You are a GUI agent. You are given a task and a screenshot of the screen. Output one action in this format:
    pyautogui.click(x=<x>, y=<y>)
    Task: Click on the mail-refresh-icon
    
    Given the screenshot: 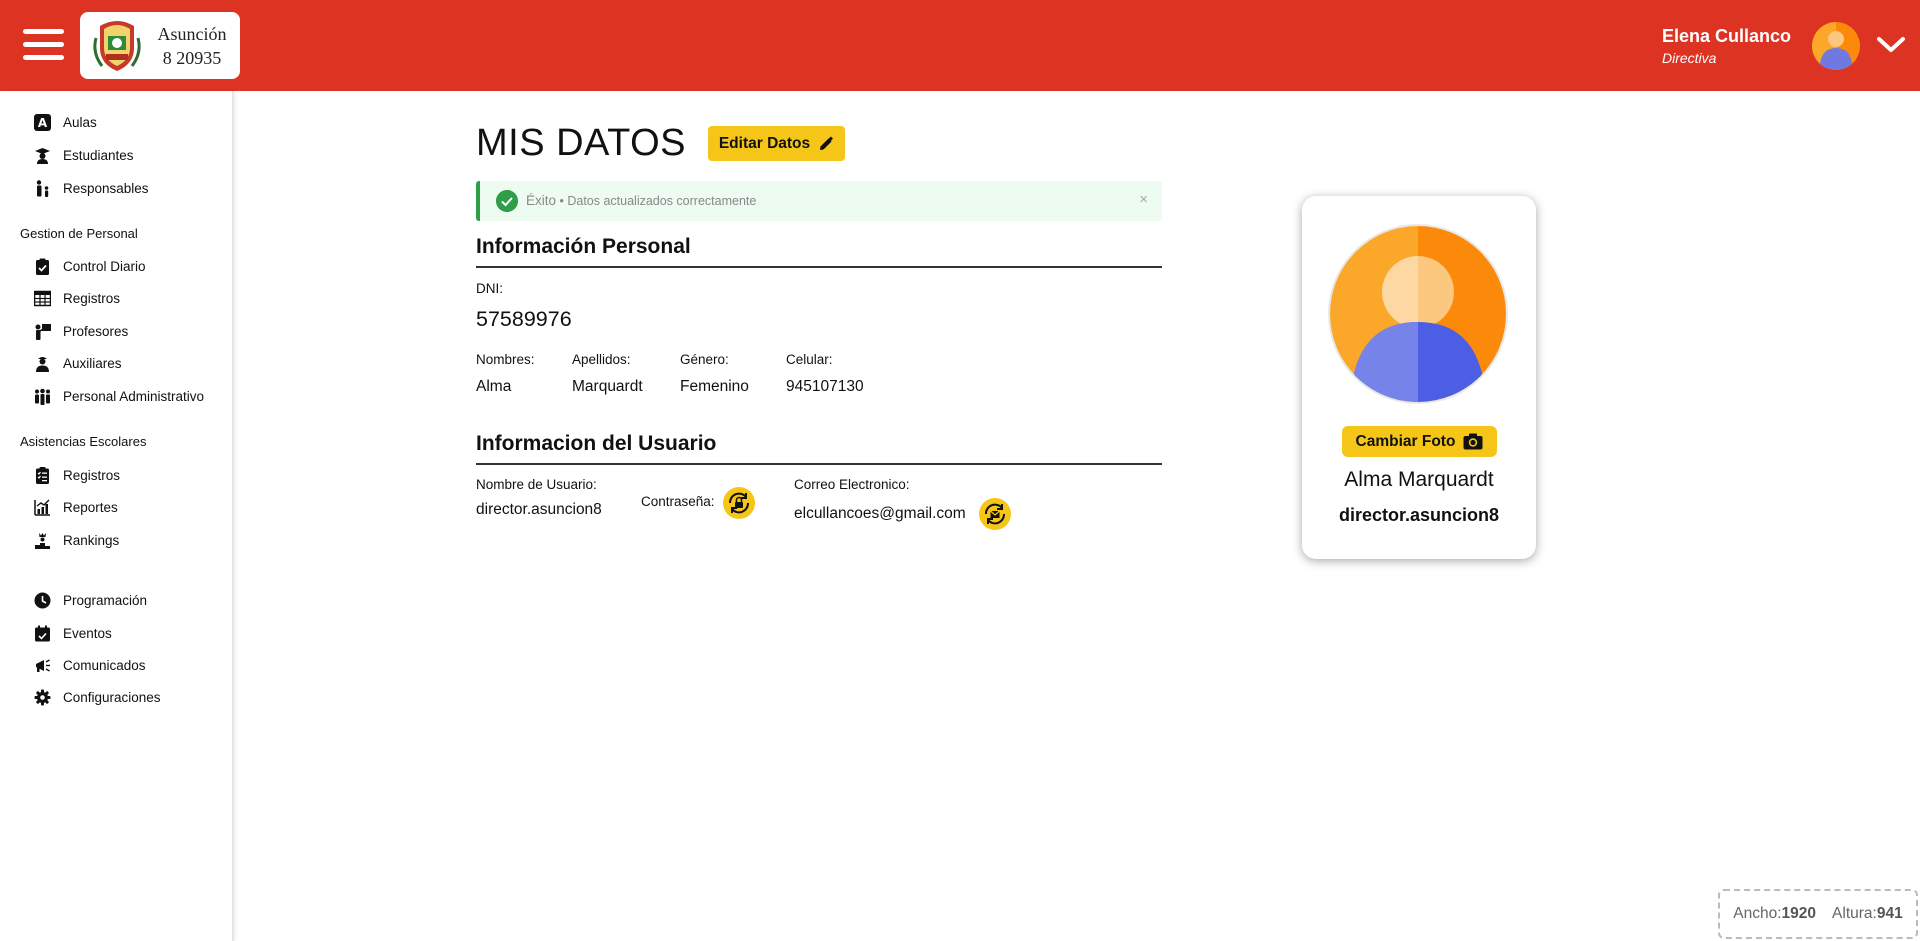 What is the action you would take?
    pyautogui.click(x=995, y=514)
    